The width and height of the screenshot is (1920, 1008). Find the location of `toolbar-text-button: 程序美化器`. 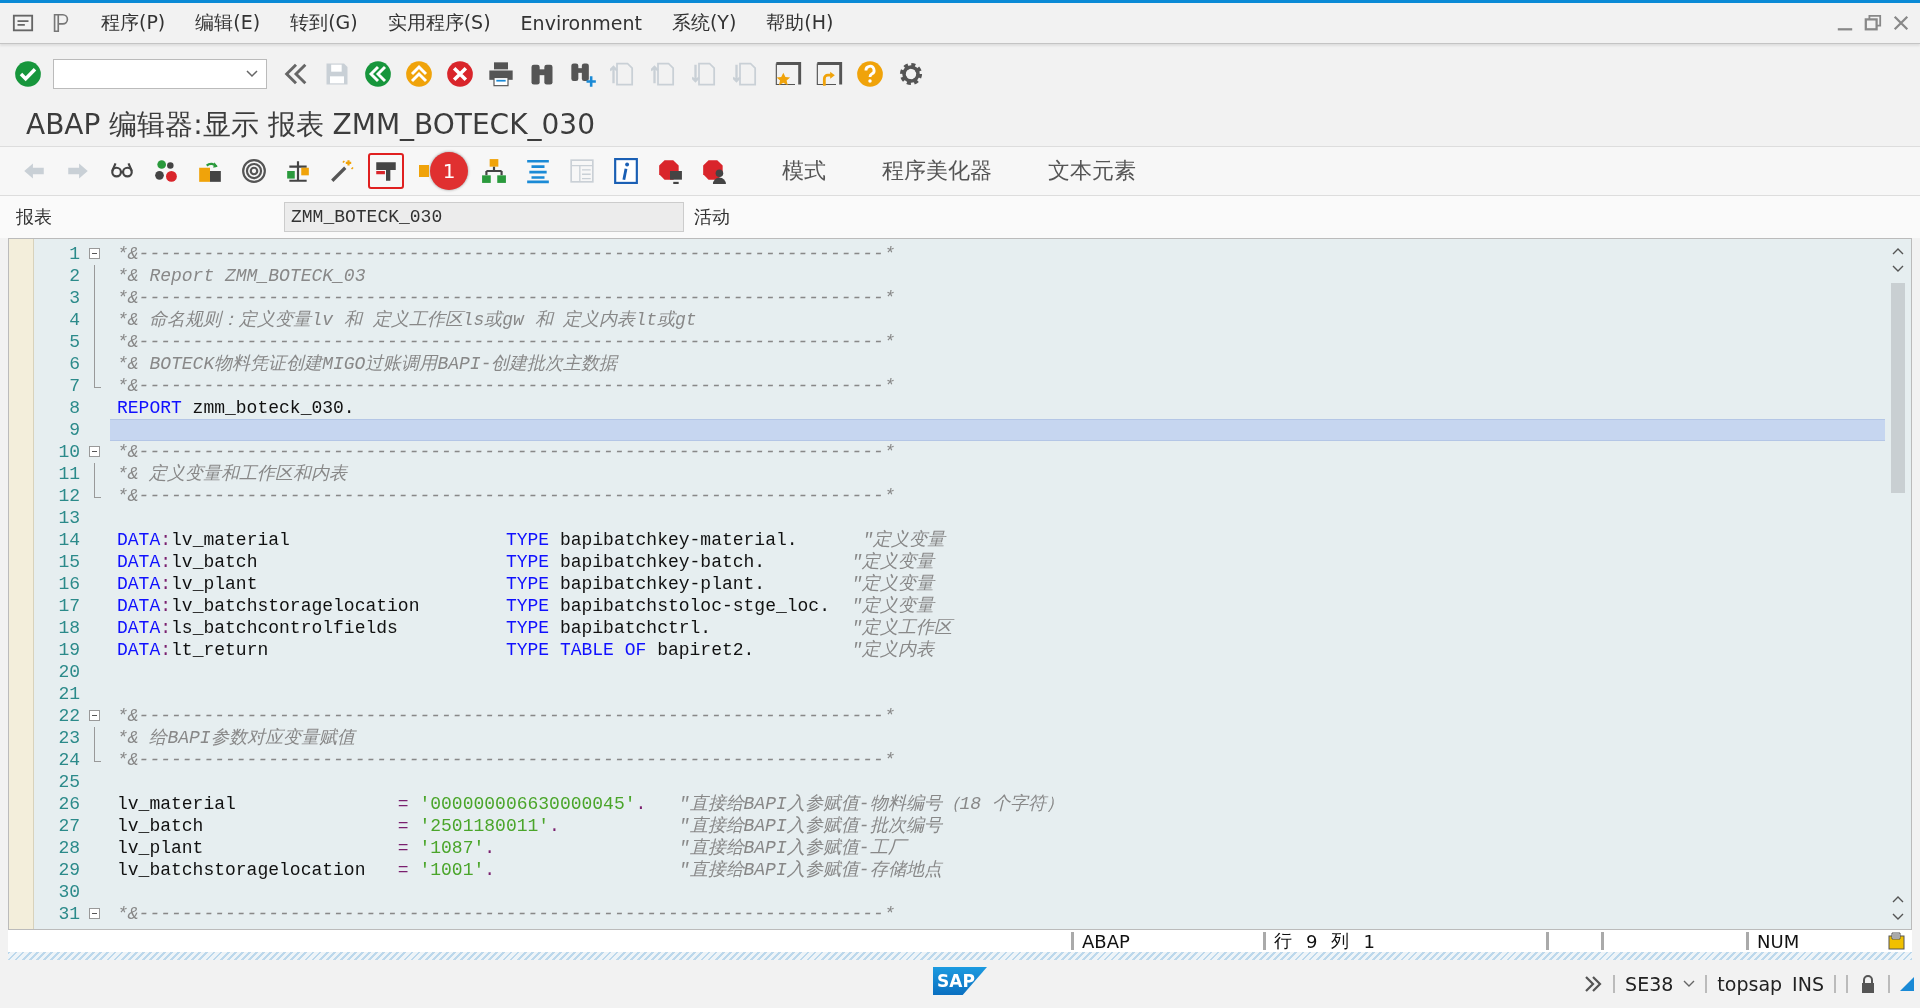

toolbar-text-button: 程序美化器 is located at coordinates (937, 171).